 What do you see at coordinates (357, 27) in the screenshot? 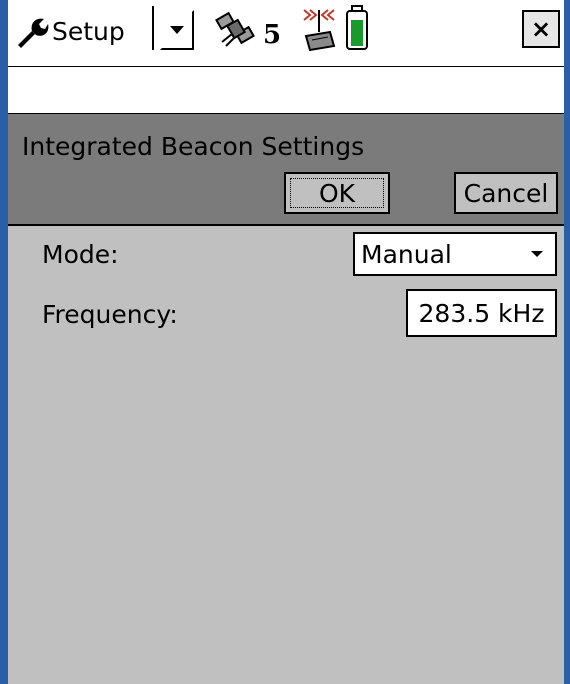
I see `battery-icon` at bounding box center [357, 27].